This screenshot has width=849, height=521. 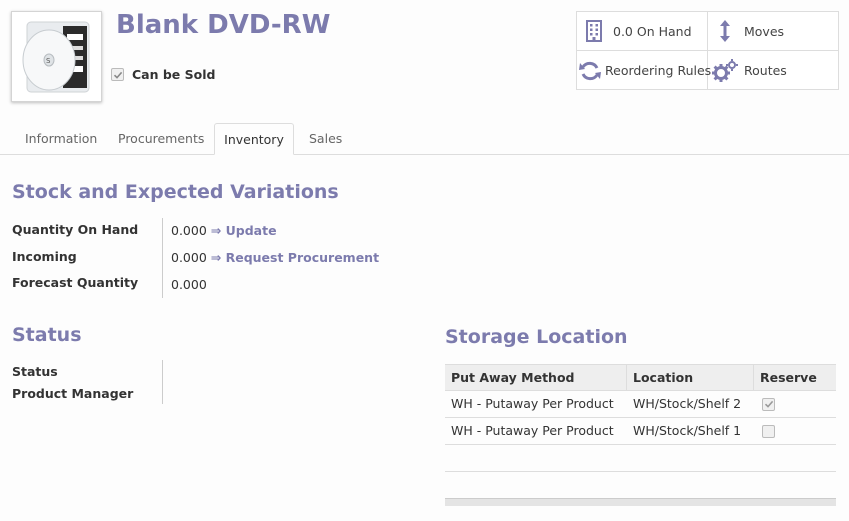 I want to click on product-title: Blank DVD-RW, so click(x=223, y=25).